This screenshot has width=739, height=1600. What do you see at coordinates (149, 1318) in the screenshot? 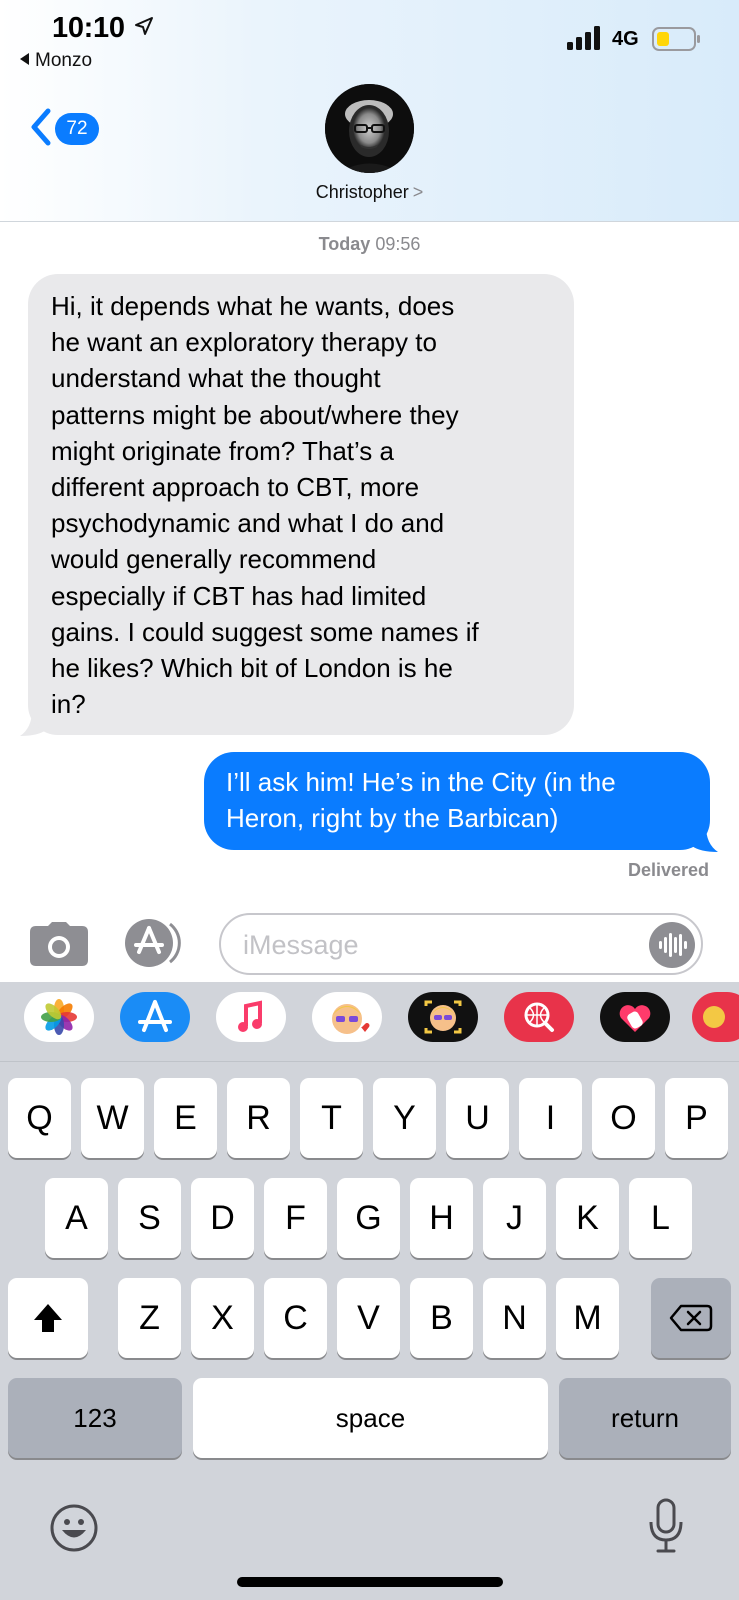
I see `key-z: Z` at bounding box center [149, 1318].